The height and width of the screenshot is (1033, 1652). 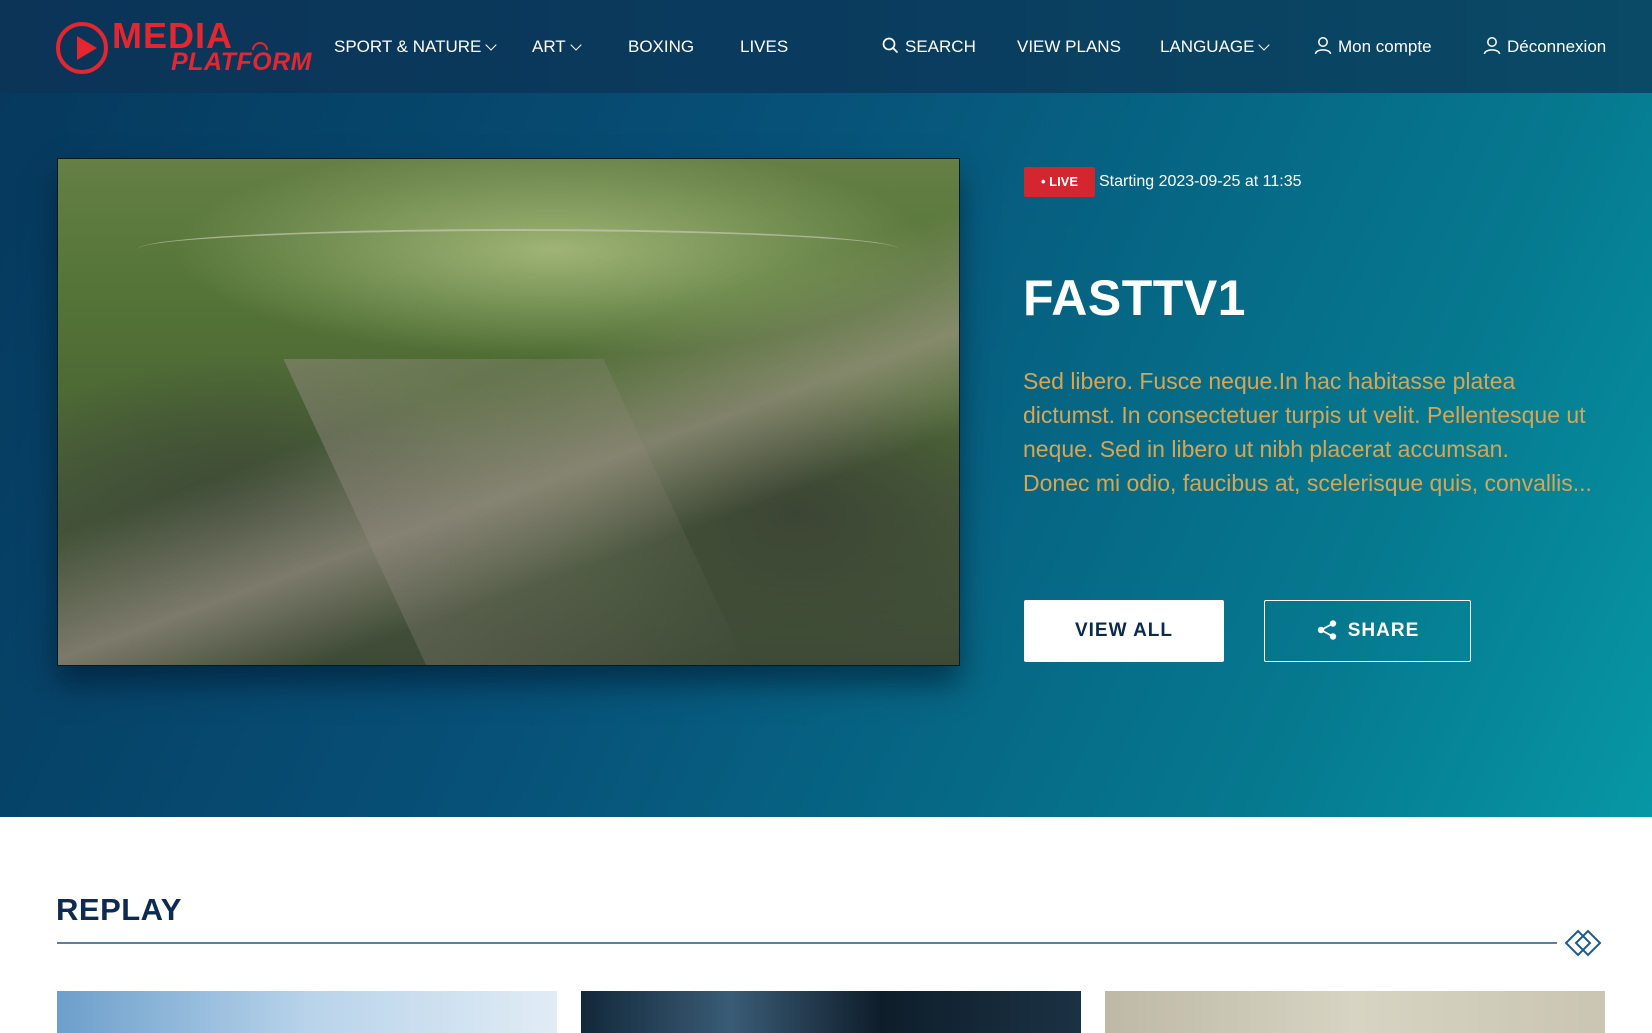 I want to click on replay-section-title: REPLAY, so click(x=119, y=909).